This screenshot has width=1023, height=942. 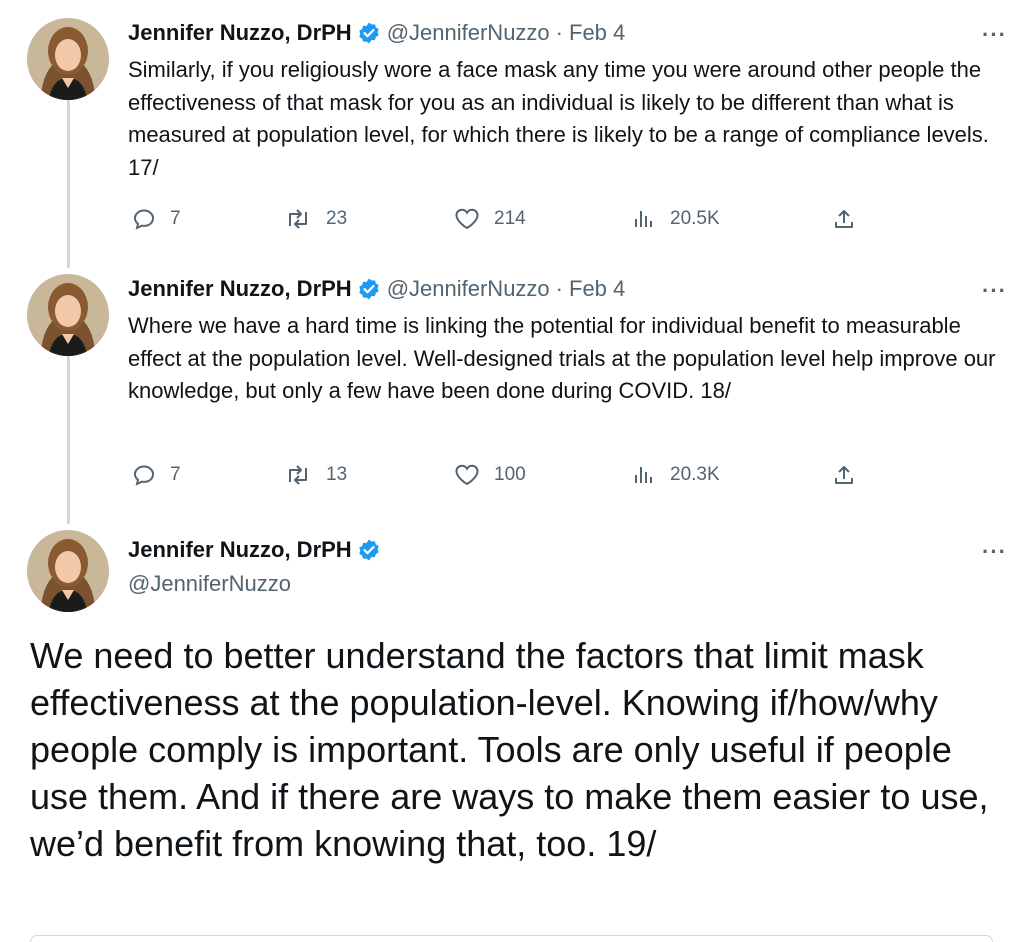 I want to click on views-count: 20.3K, so click(x=695, y=474).